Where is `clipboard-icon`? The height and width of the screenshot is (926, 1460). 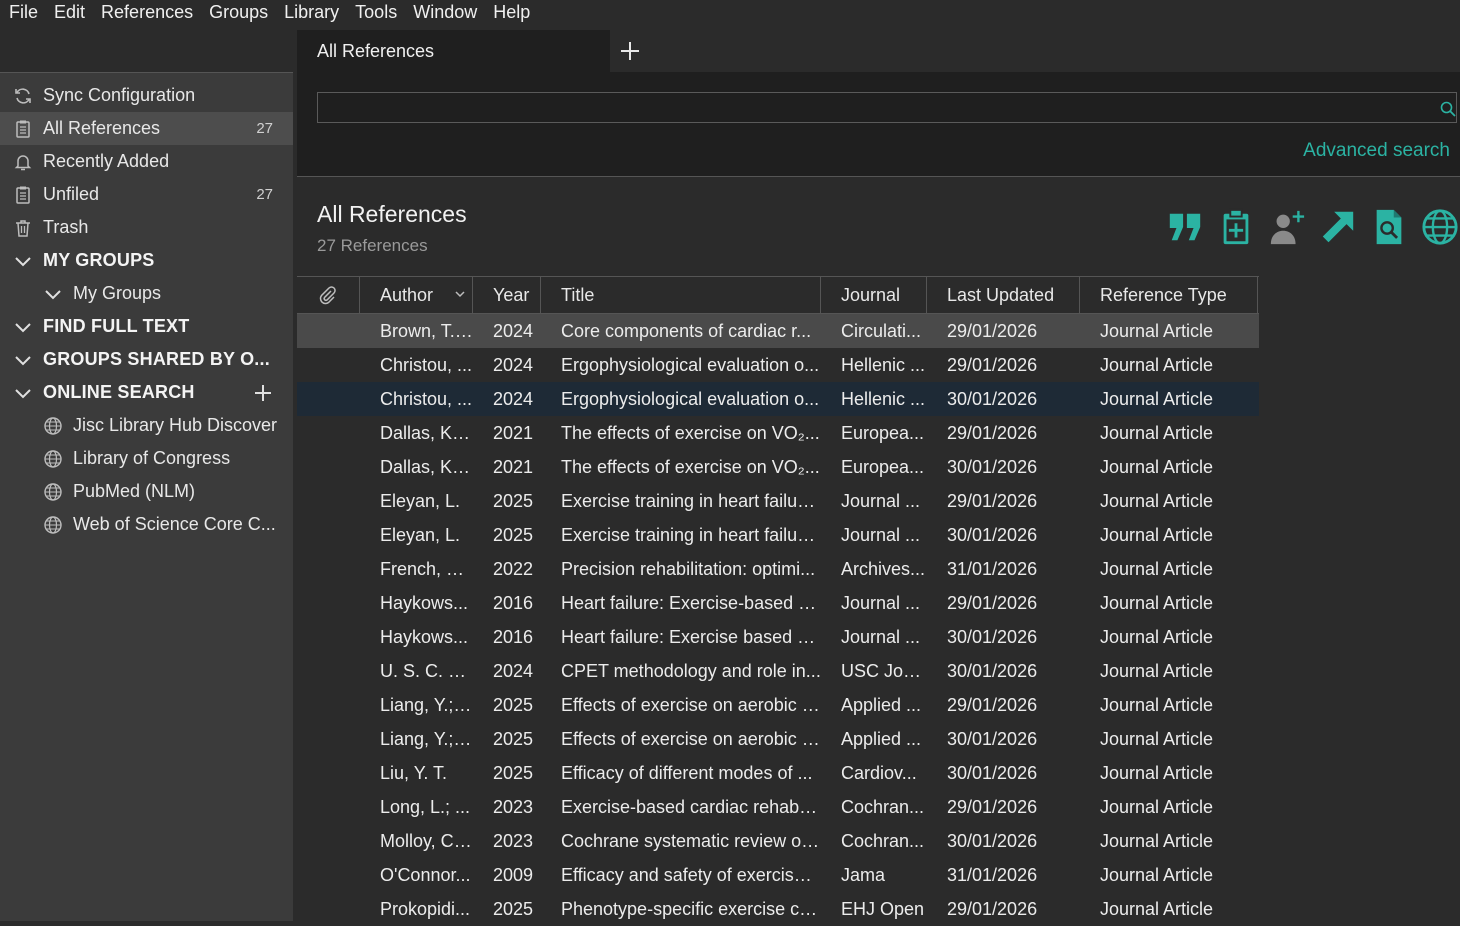
clipboard-icon is located at coordinates (23, 195).